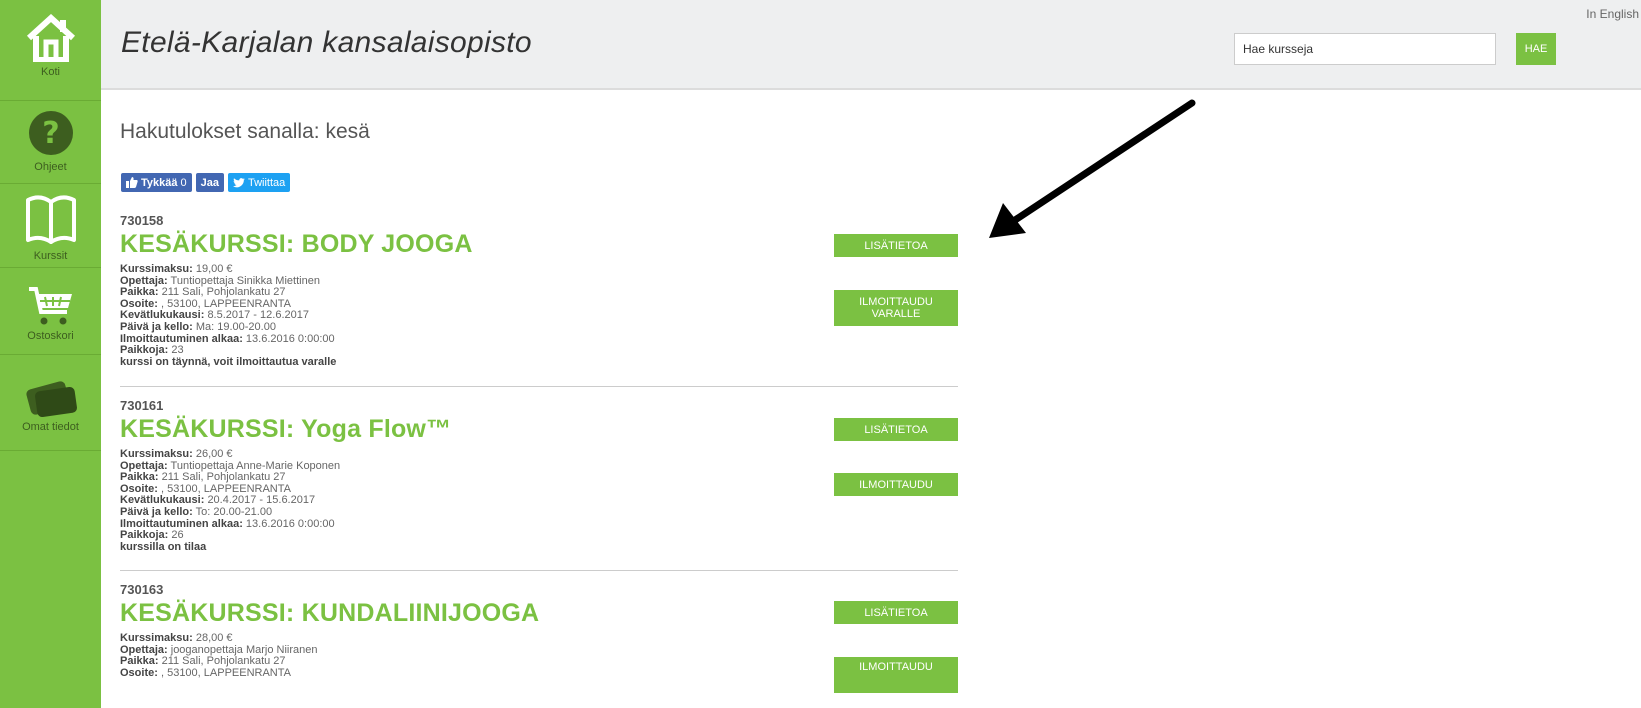 This screenshot has height=708, width=1641. I want to click on course-title: KESÄKURSSI: Yoga Flow™, so click(539, 429).